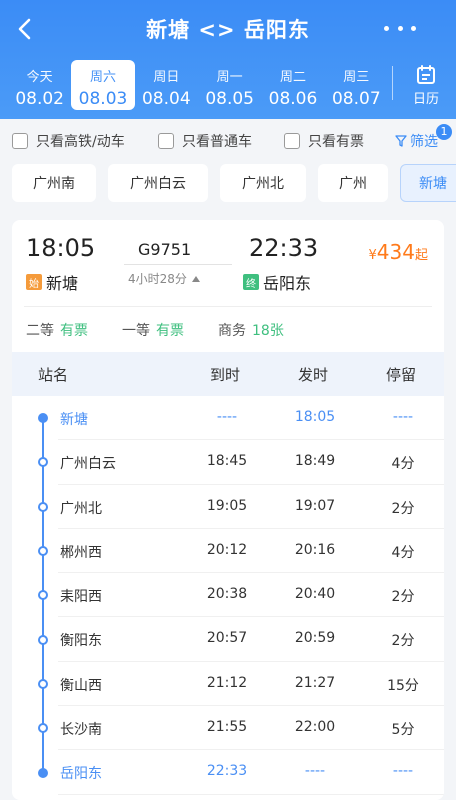  What do you see at coordinates (400, 28) in the screenshot?
I see `more-menu-button` at bounding box center [400, 28].